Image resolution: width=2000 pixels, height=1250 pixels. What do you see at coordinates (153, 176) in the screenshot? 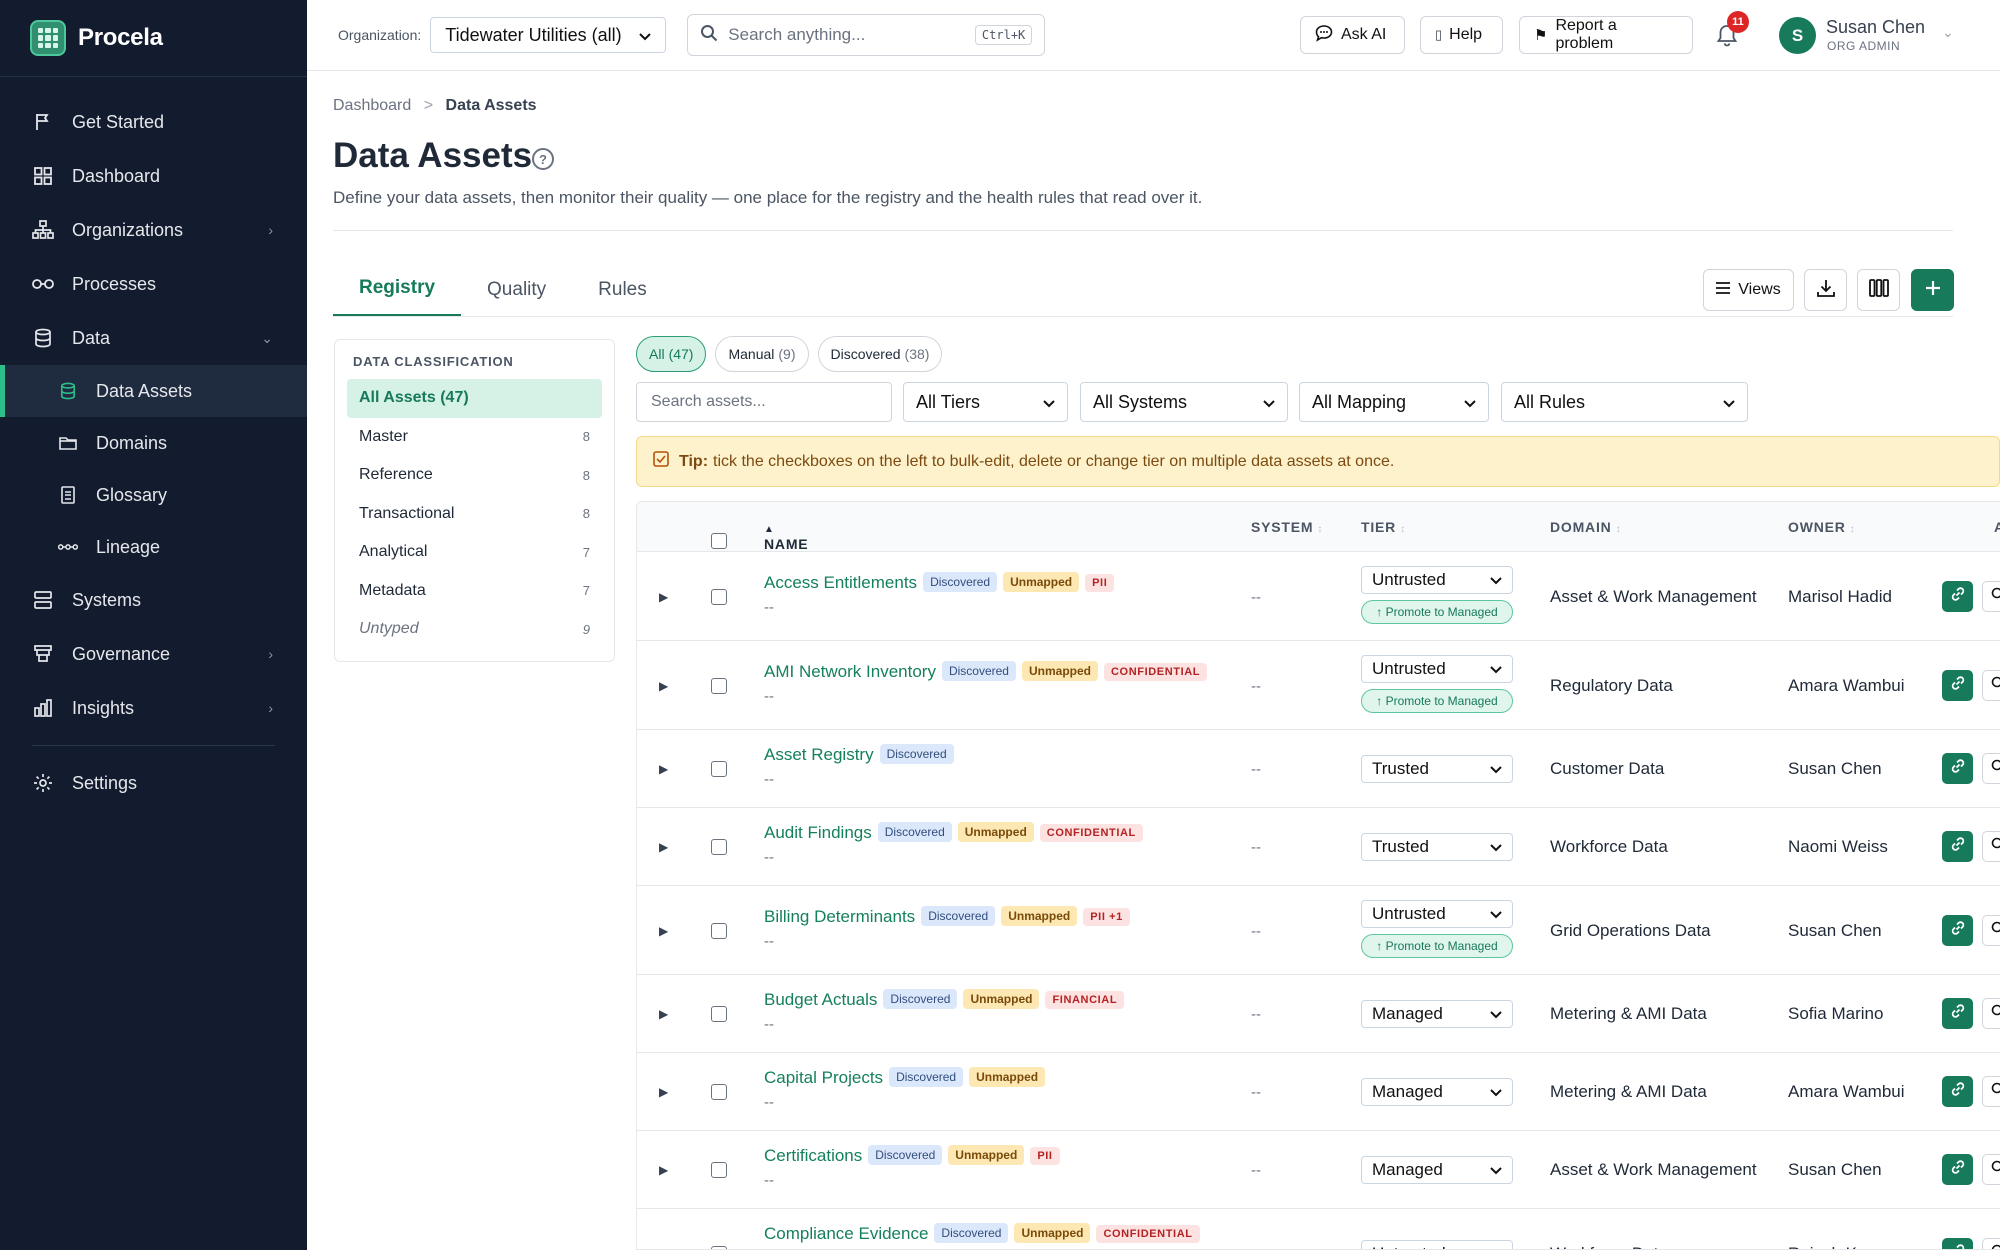
I see `sidebar-item-dashboard: Dashboard` at bounding box center [153, 176].